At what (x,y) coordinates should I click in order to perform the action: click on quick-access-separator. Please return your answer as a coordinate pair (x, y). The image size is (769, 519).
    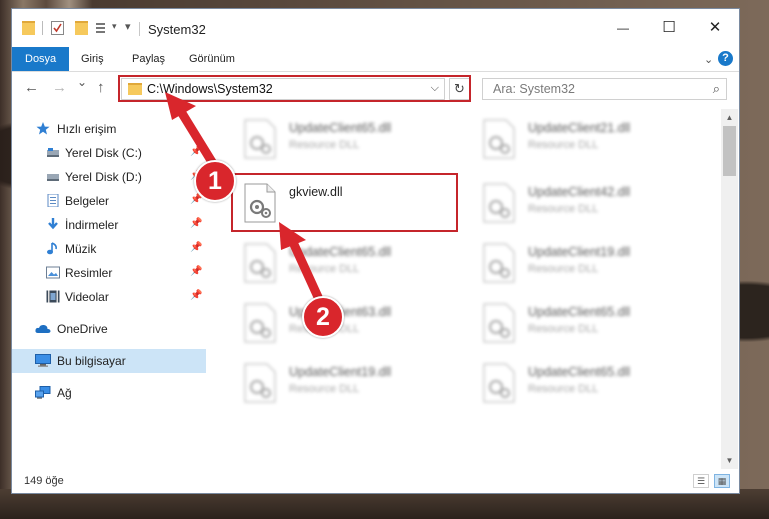
    Looking at the image, I should click on (42, 28).